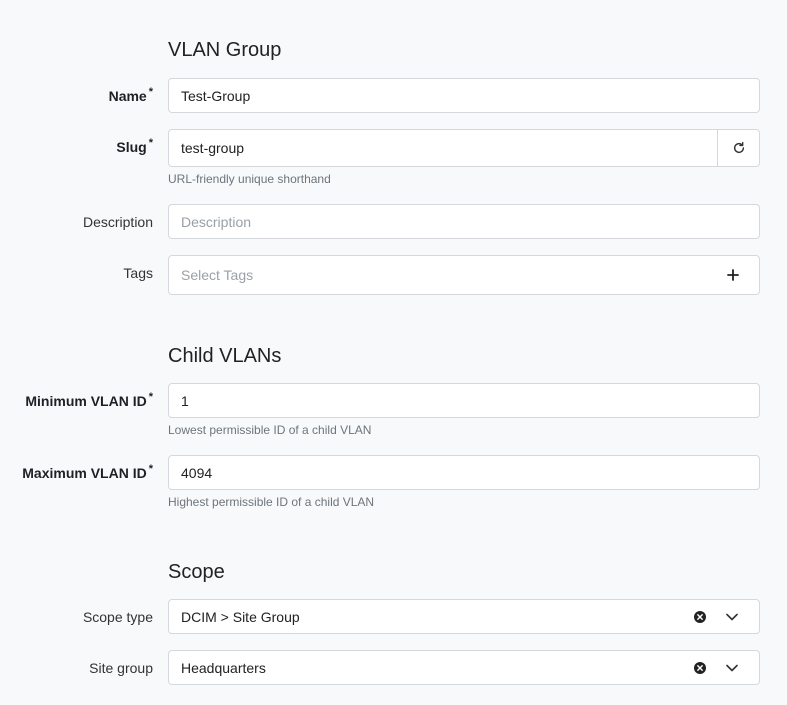 The height and width of the screenshot is (705, 787). What do you see at coordinates (225, 356) in the screenshot?
I see `section-title-child-vlans: Child VLANs` at bounding box center [225, 356].